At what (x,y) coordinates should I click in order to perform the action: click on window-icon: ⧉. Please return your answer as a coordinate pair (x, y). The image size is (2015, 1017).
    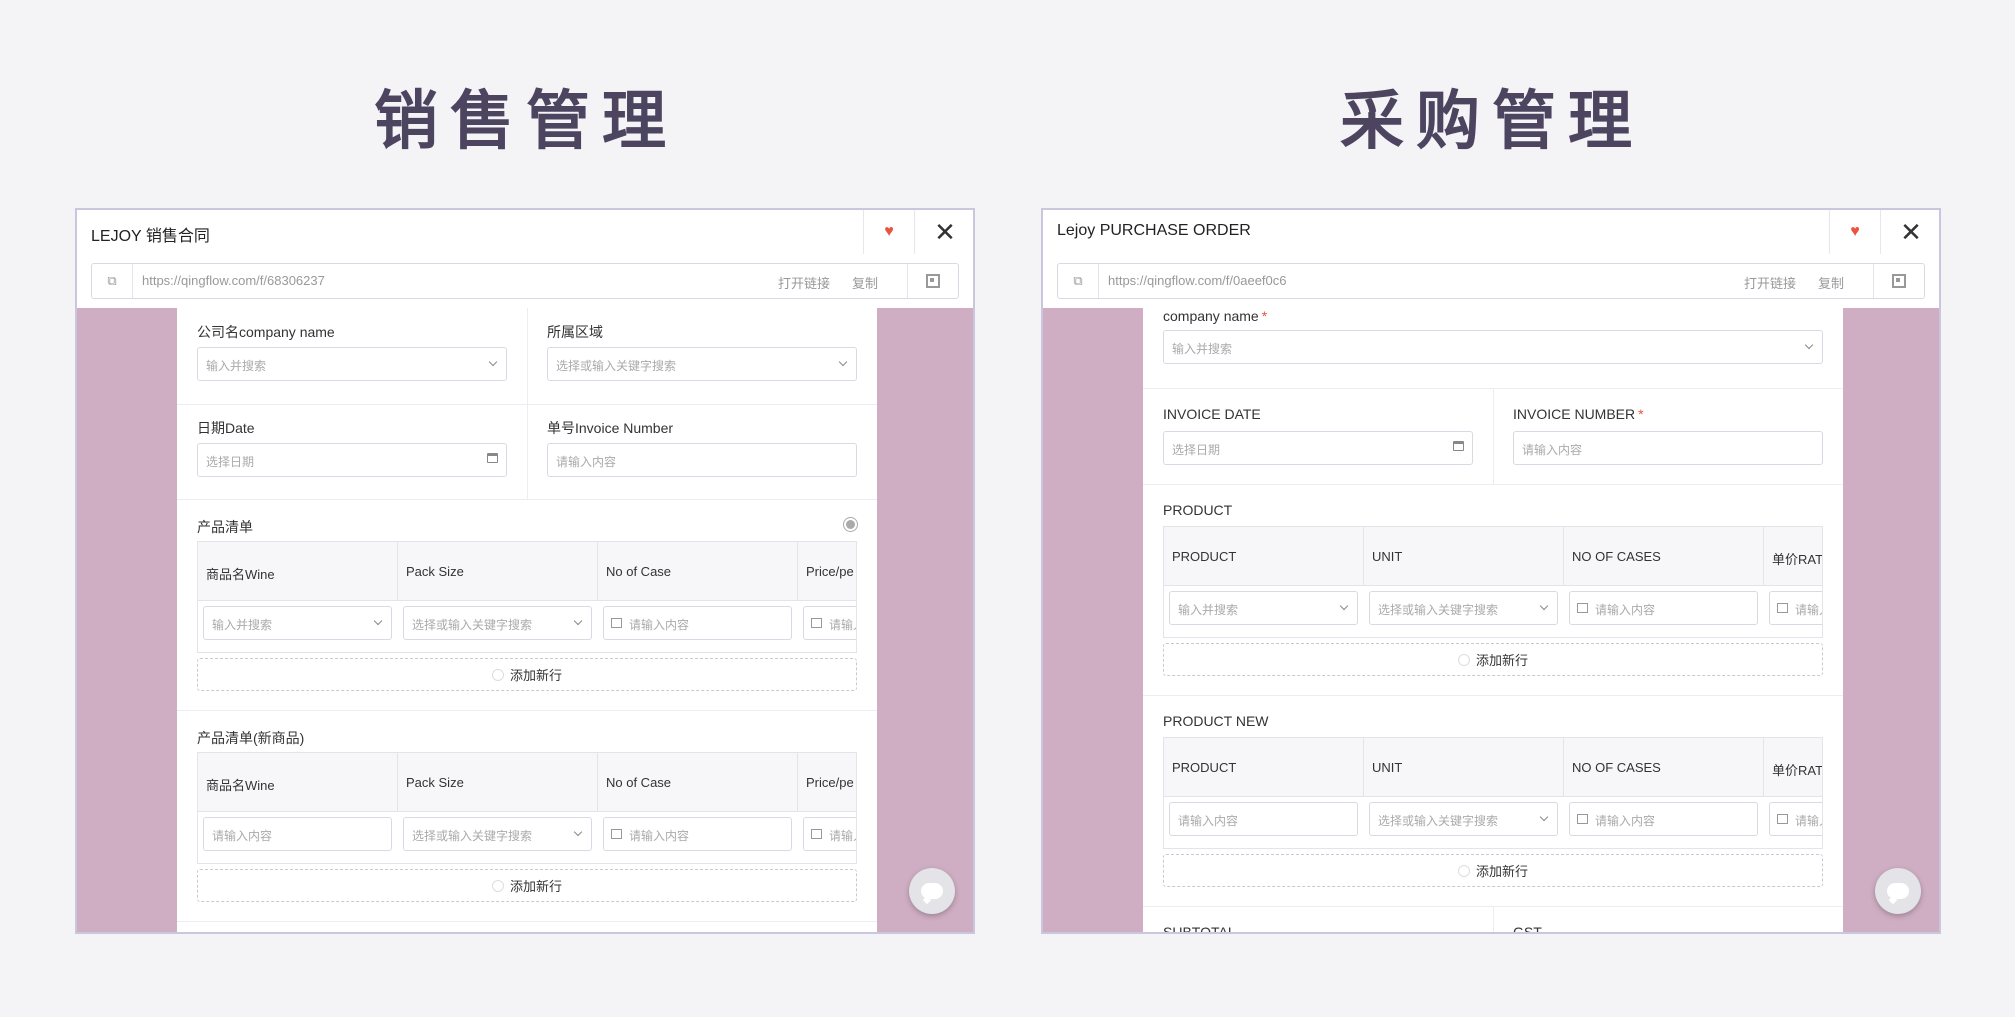
    Looking at the image, I should click on (1078, 281).